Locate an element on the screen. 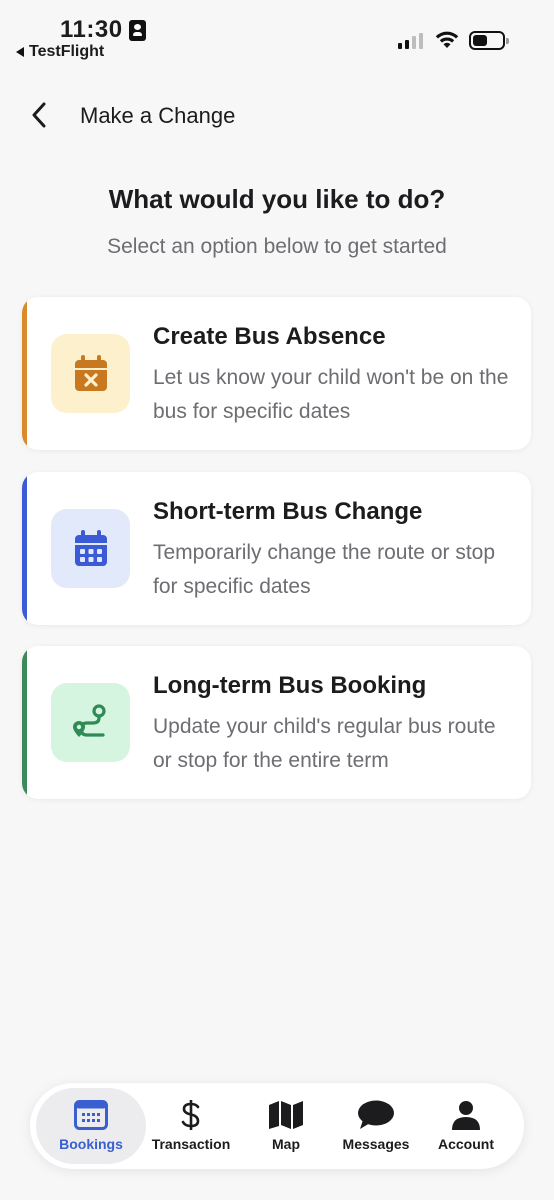 Image resolution: width=554 pixels, height=1200 pixels. tab-bookings: Bookings is located at coordinates (91, 1126).